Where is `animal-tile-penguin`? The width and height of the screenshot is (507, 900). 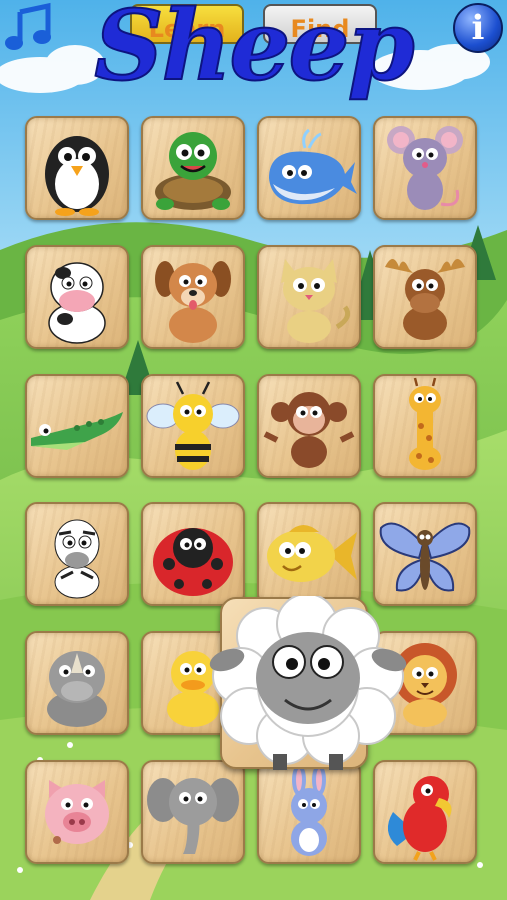 animal-tile-penguin is located at coordinates (77, 168).